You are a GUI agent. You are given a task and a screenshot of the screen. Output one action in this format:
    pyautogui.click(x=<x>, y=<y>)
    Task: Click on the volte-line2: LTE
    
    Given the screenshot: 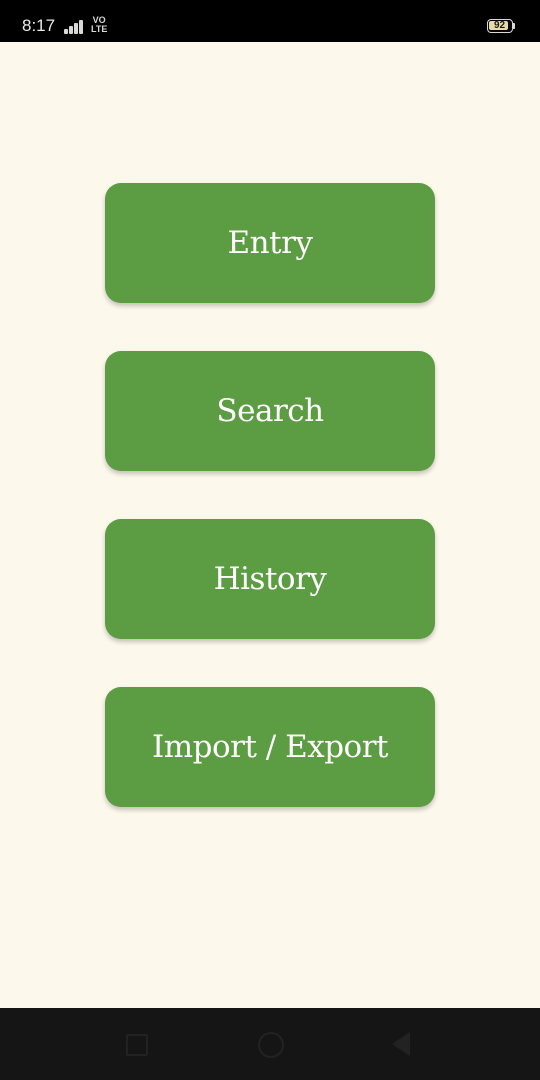 What is the action you would take?
    pyautogui.click(x=99, y=29)
    